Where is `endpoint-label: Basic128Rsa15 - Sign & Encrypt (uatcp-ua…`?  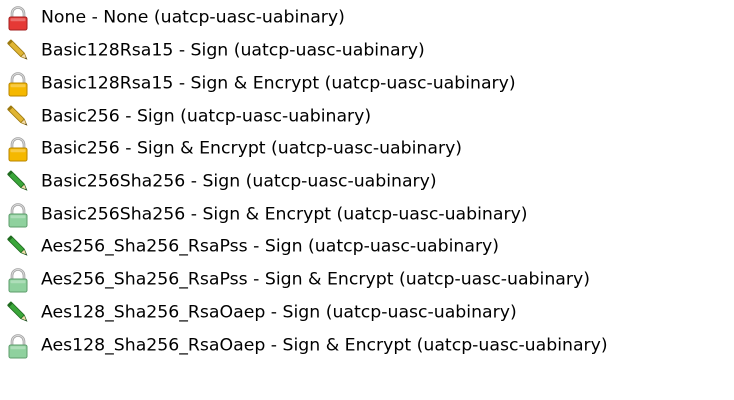
endpoint-label: Basic128Rsa15 - Sign & Encrypt (uatcp-ua… is located at coordinates (278, 83).